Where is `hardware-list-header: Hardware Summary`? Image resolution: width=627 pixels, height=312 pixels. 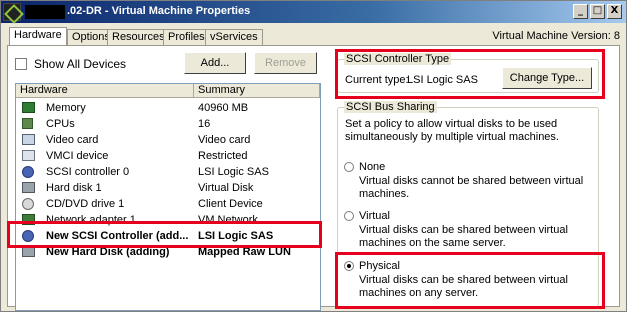
hardware-list-header: Hardware Summary is located at coordinates (168, 91).